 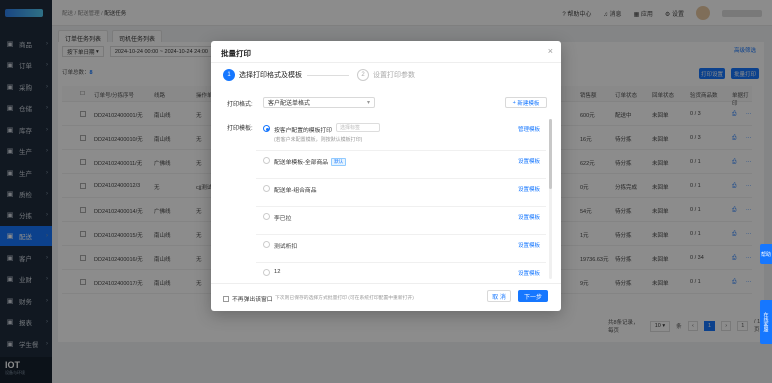 I want to click on template-option: 配送单-组合商品 设置模板, so click(x=401, y=193).